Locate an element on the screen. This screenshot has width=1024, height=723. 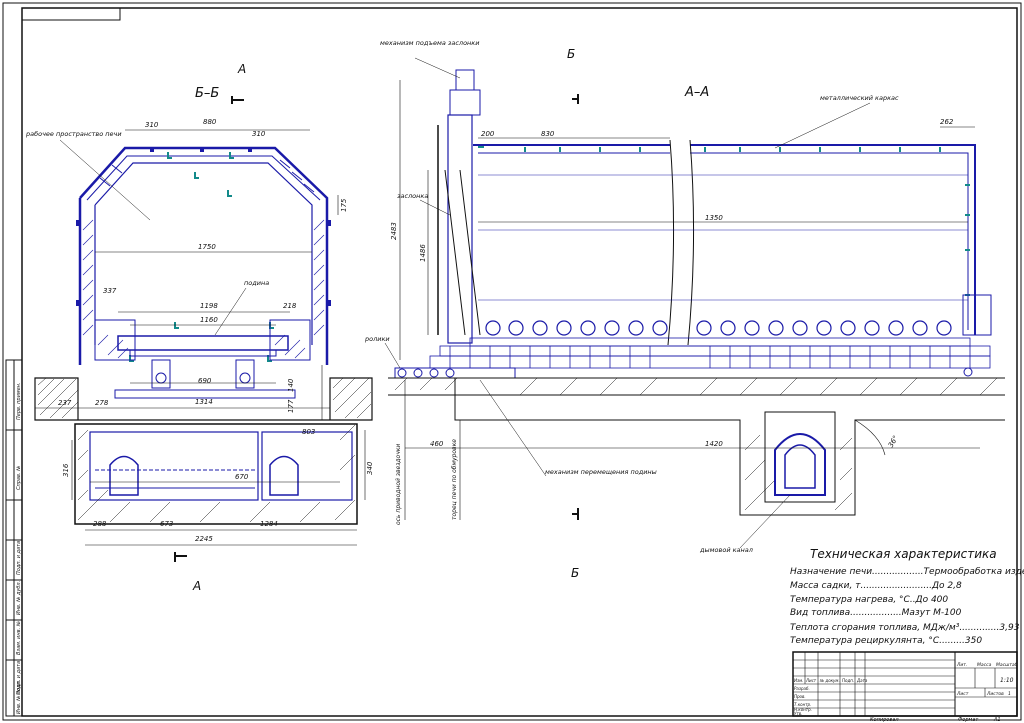
dim-1420: 1420 is located at coordinates (714, 444).